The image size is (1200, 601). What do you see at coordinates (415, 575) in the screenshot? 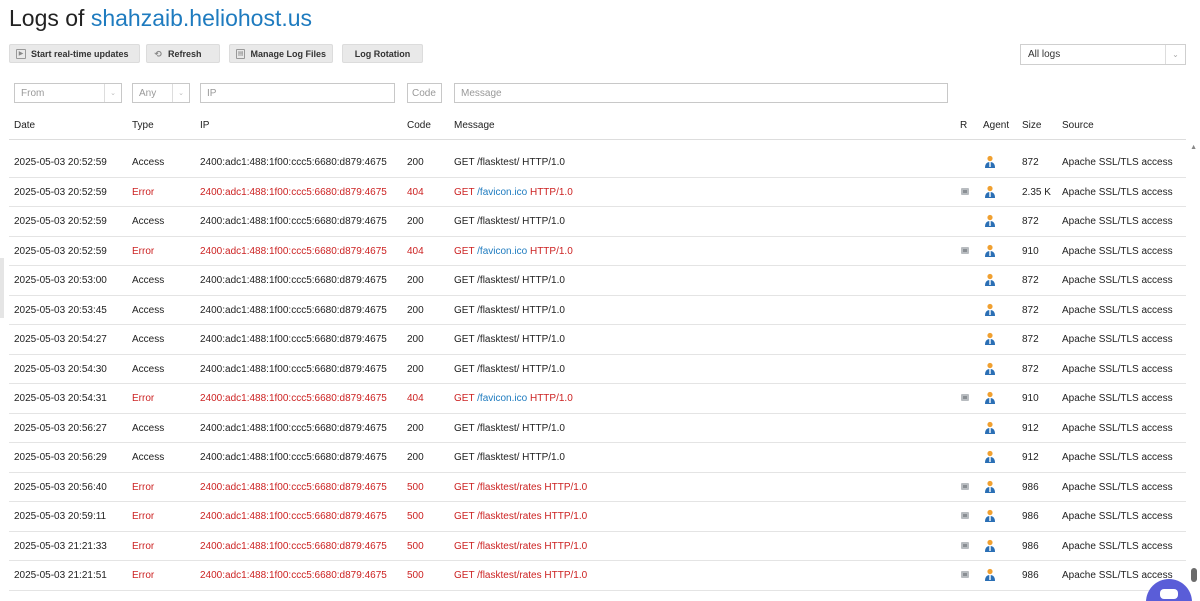
I see `cell-code: 500` at bounding box center [415, 575].